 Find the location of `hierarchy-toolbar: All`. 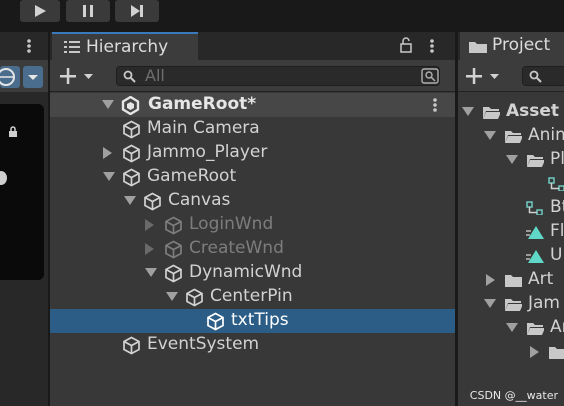

hierarchy-toolbar: All is located at coordinates (252, 76).